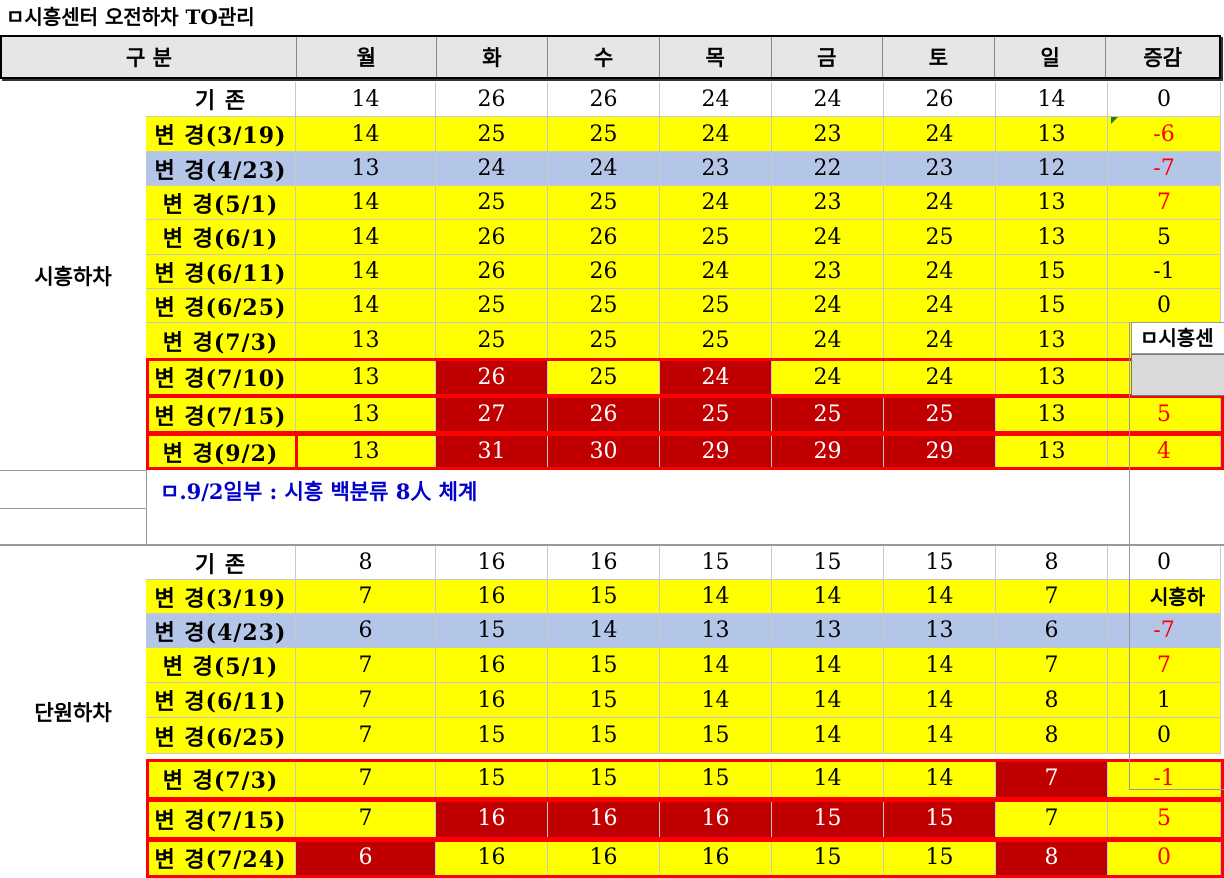 Image resolution: width=1224 pixels, height=878 pixels. What do you see at coordinates (492, 415) in the screenshot?
I see `value-cell: 27` at bounding box center [492, 415].